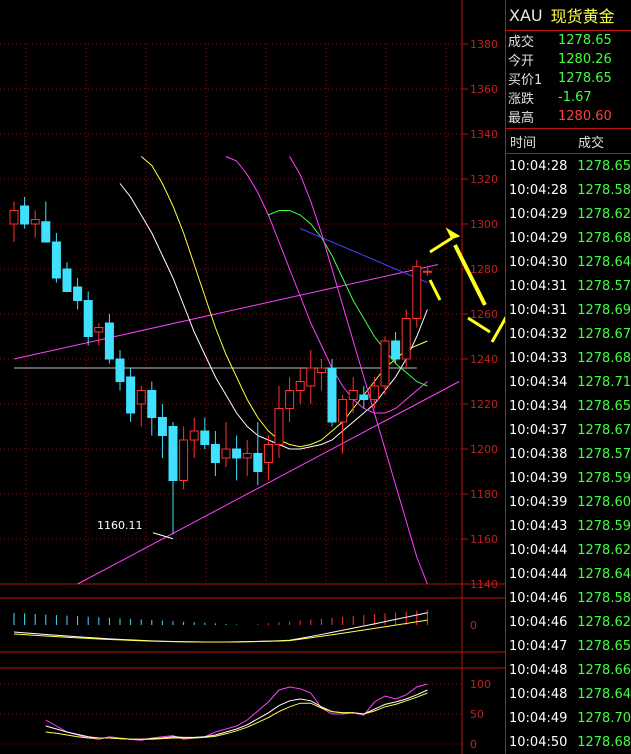  What do you see at coordinates (441, 245) in the screenshot?
I see `projection-arrow-up` at bounding box center [441, 245].